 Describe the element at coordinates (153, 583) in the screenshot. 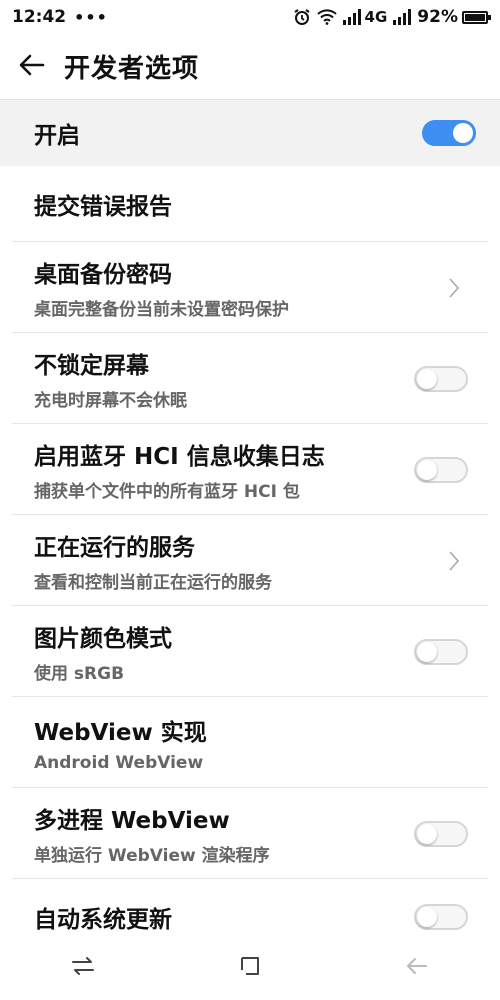

I see `item-subtitle: 查看和控制当前正在运行的服务` at that location.